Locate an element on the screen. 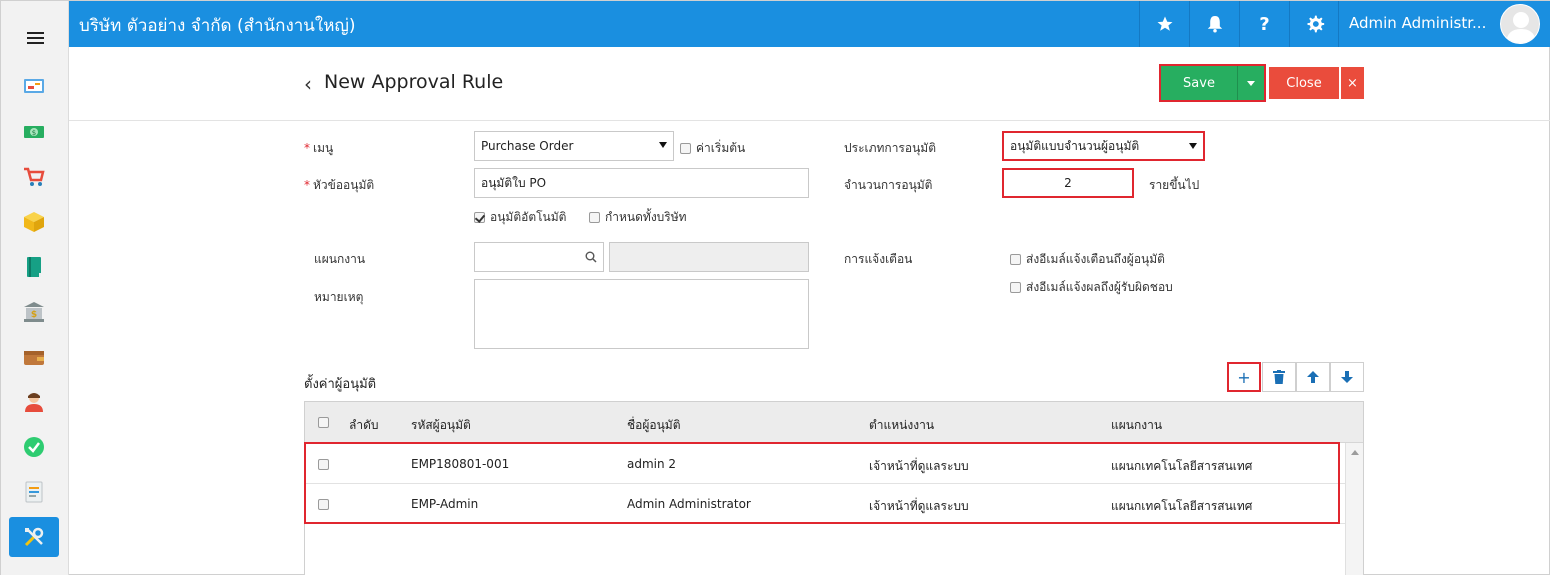 This screenshot has height=575, width=1550. move-down-button is located at coordinates (1347, 377).